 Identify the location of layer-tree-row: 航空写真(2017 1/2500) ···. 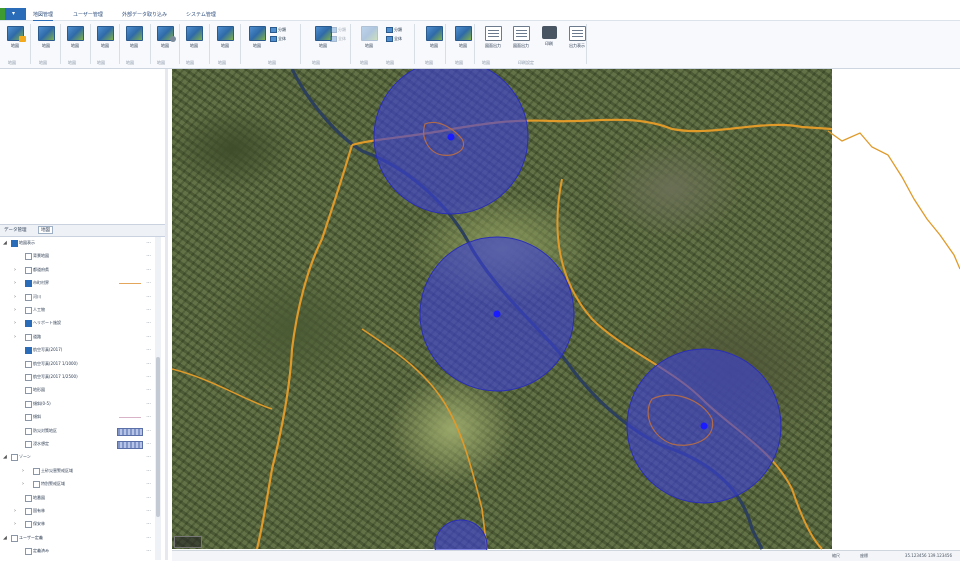
(77, 377).